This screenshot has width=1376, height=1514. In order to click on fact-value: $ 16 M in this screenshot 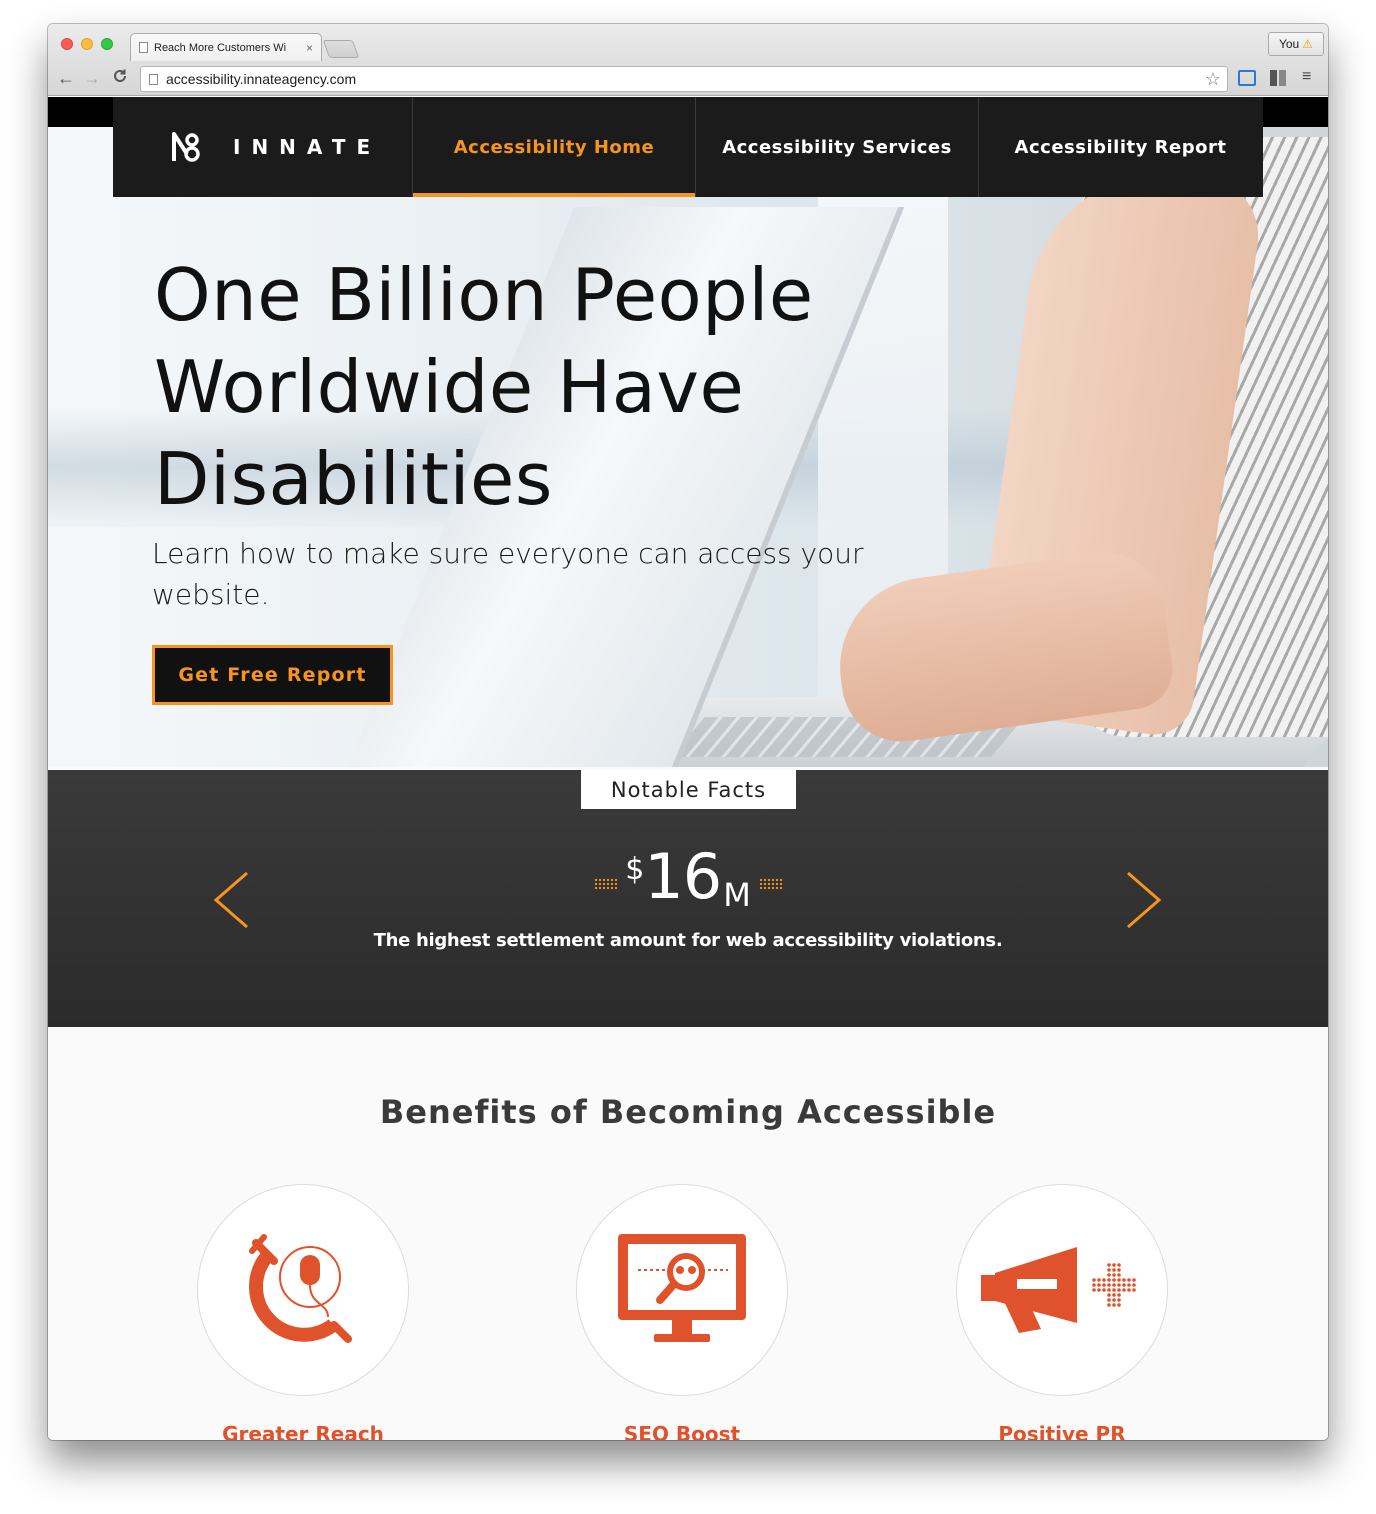, I will do `click(688, 877)`.